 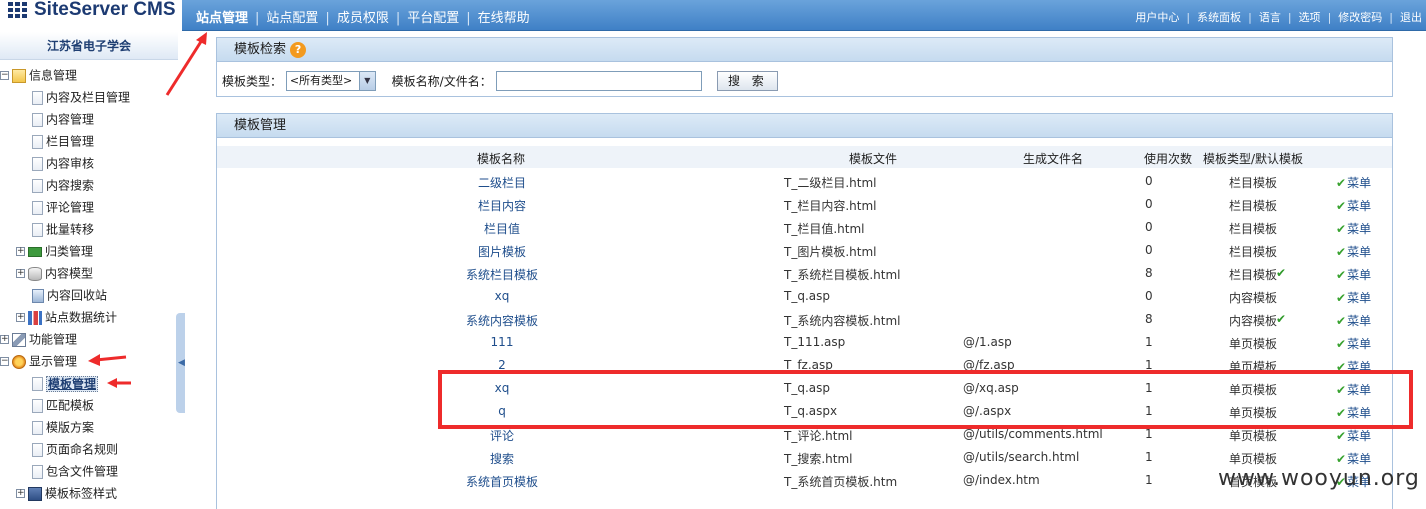 What do you see at coordinates (147, 210) in the screenshot?
I see `annotation-arrows` at bounding box center [147, 210].